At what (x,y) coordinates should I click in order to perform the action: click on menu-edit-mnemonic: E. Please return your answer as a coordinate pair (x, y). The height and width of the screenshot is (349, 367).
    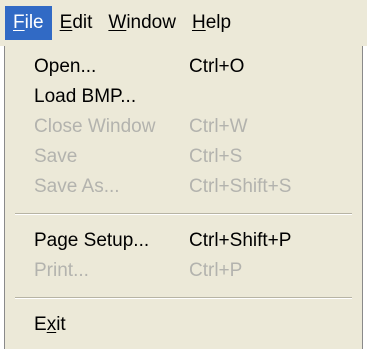
    Looking at the image, I should click on (66, 22).